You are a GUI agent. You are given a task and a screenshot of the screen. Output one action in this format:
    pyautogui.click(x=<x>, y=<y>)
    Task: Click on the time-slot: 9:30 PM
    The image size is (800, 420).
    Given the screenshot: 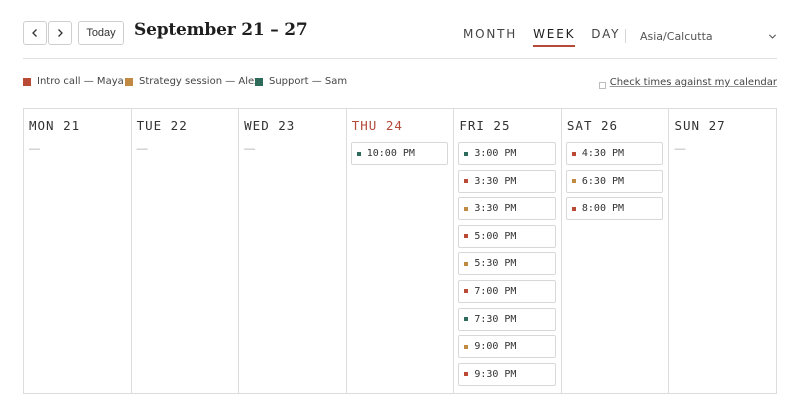 What is the action you would take?
    pyautogui.click(x=507, y=374)
    